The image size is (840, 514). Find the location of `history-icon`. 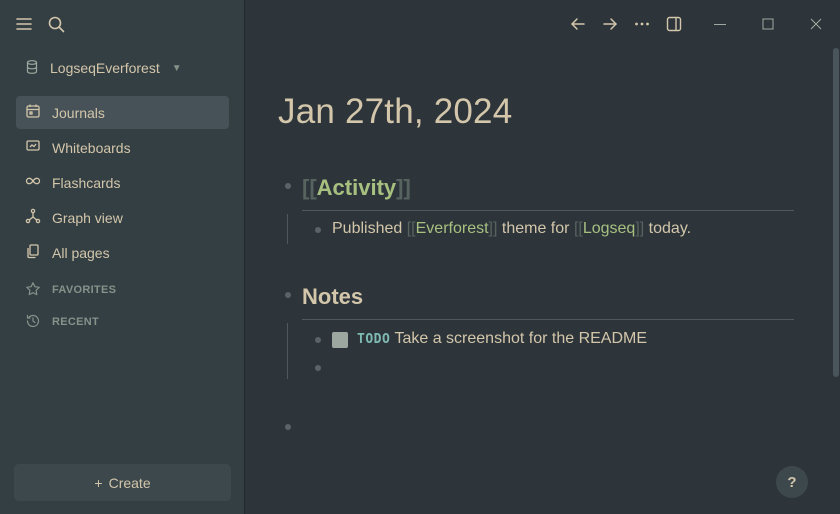

history-icon is located at coordinates (33, 322).